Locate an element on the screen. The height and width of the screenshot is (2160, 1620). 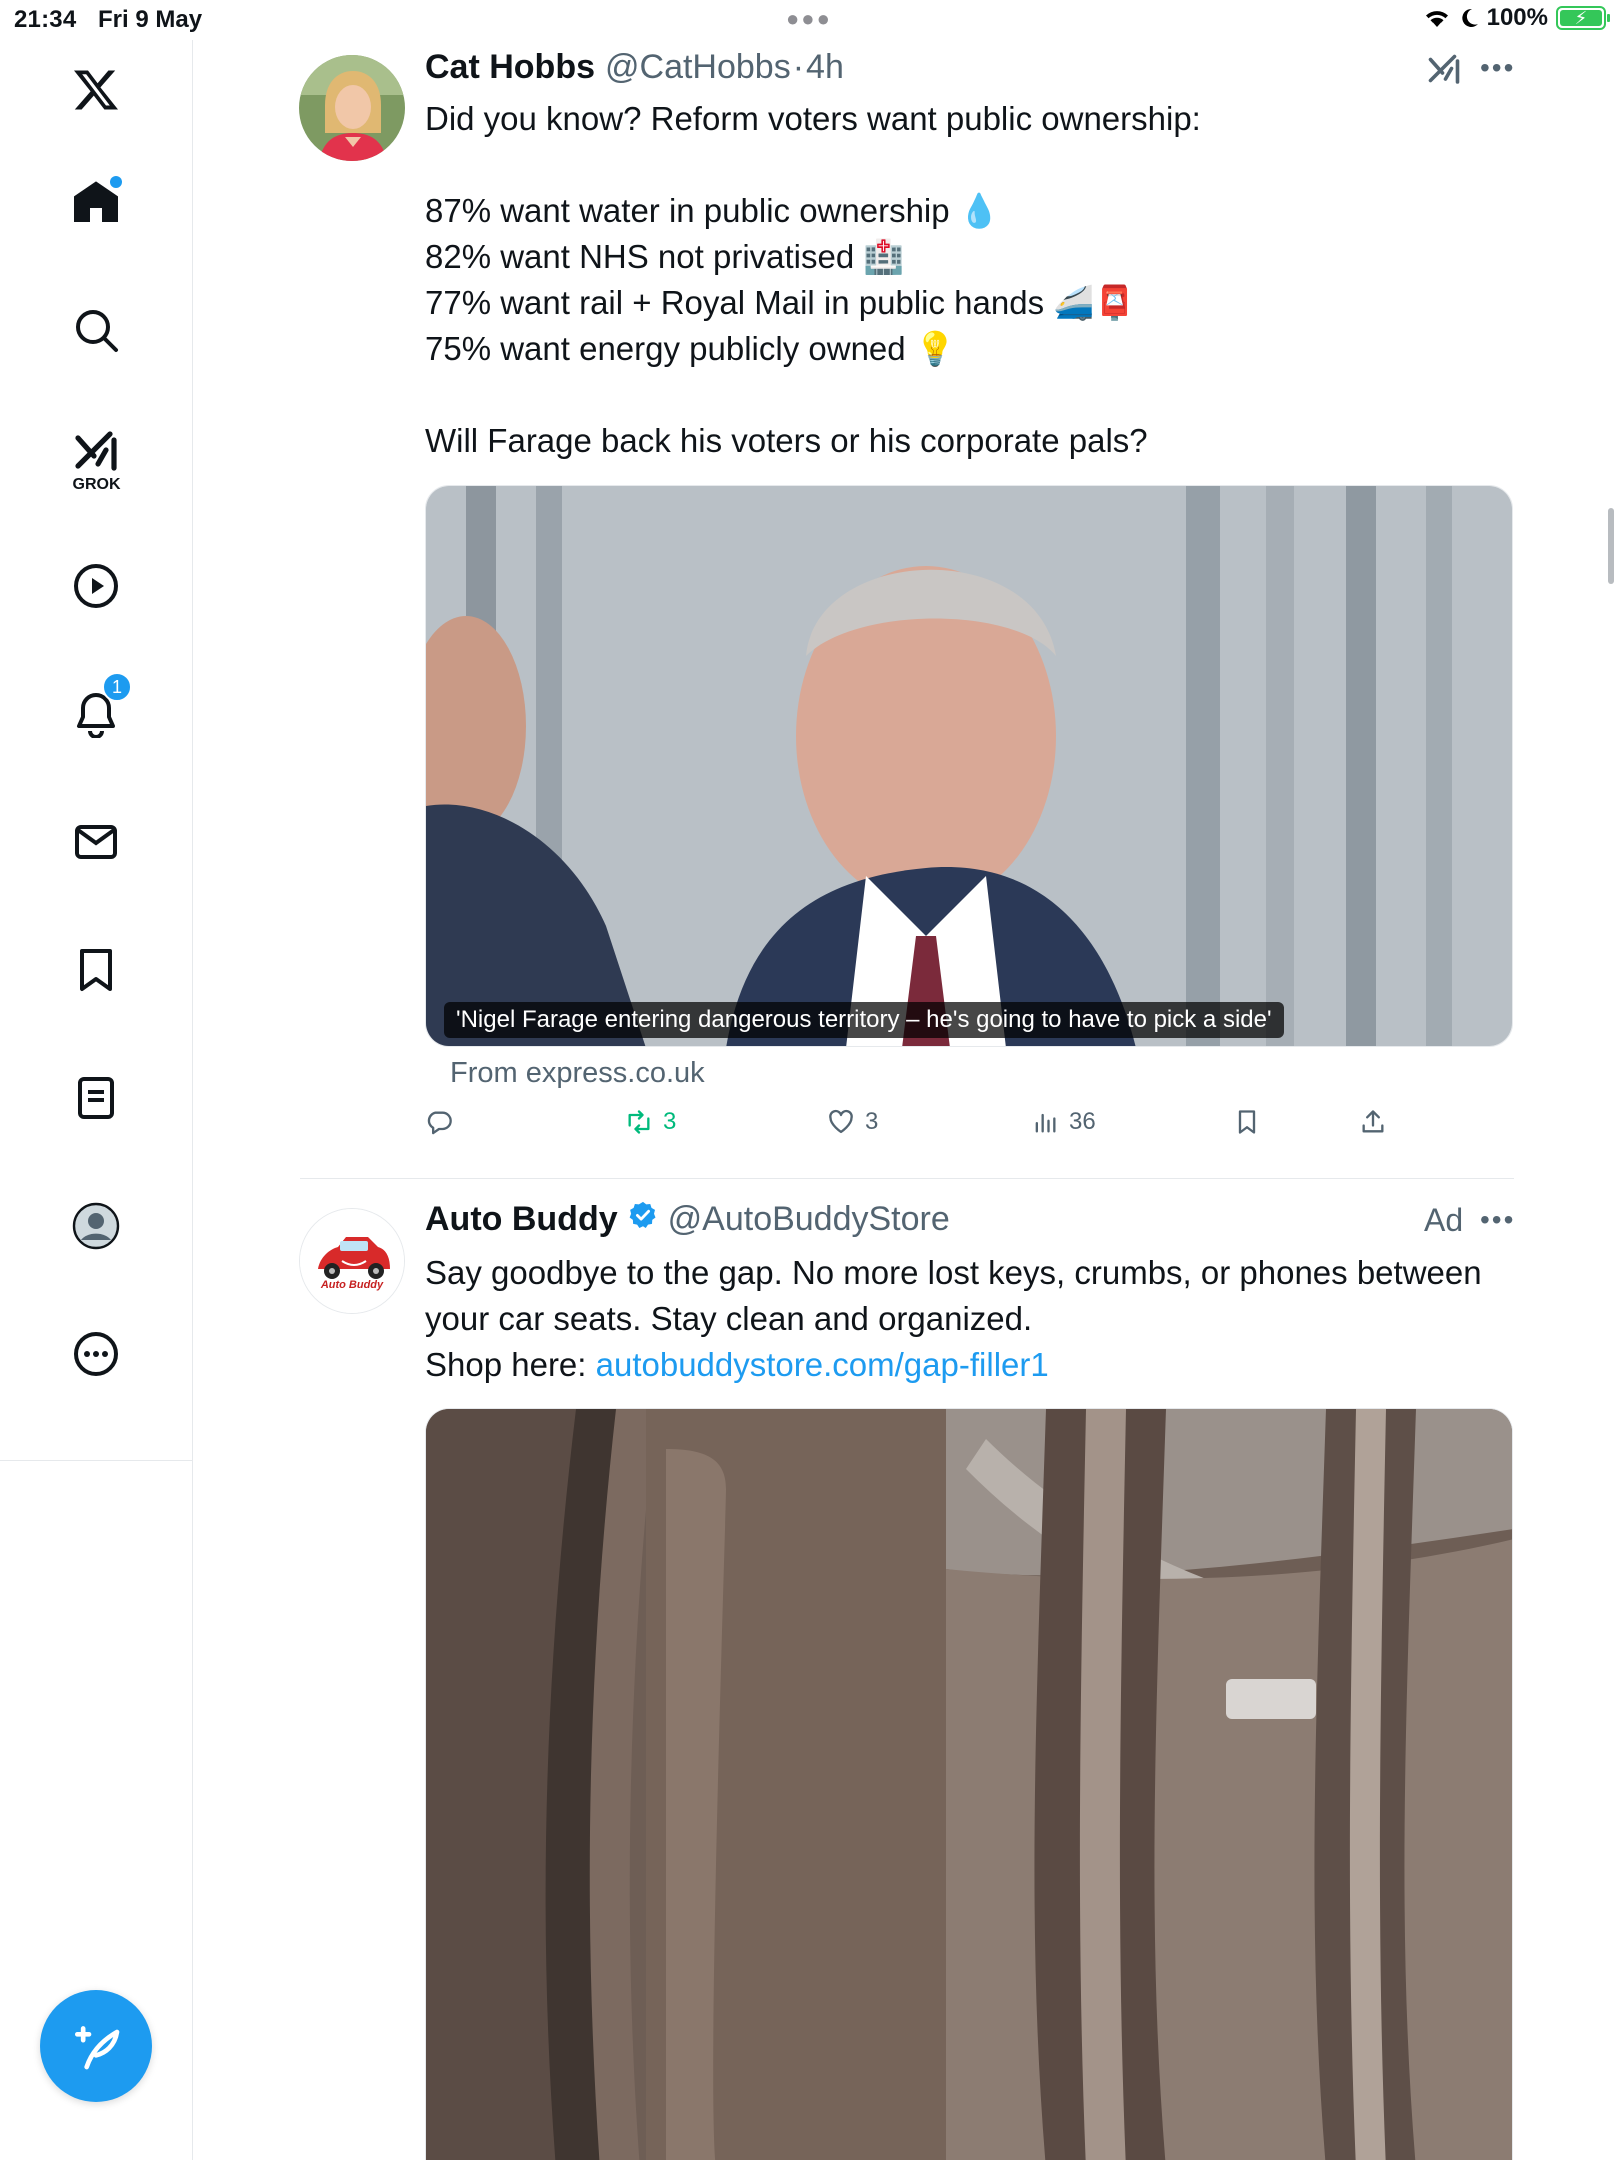
status-bar: 21:34 Fri 9 May ●●● 100% ⚡ is located at coordinates (810, 20).